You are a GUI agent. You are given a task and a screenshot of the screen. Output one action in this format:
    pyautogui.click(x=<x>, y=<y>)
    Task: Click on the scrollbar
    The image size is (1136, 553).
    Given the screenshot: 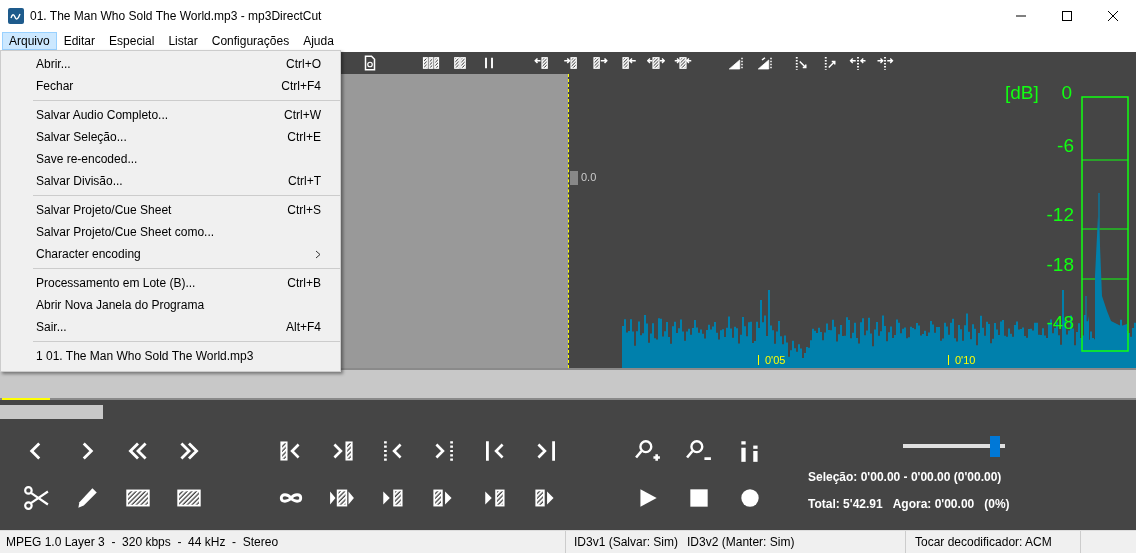 What is the action you would take?
    pyautogui.click(x=51, y=412)
    